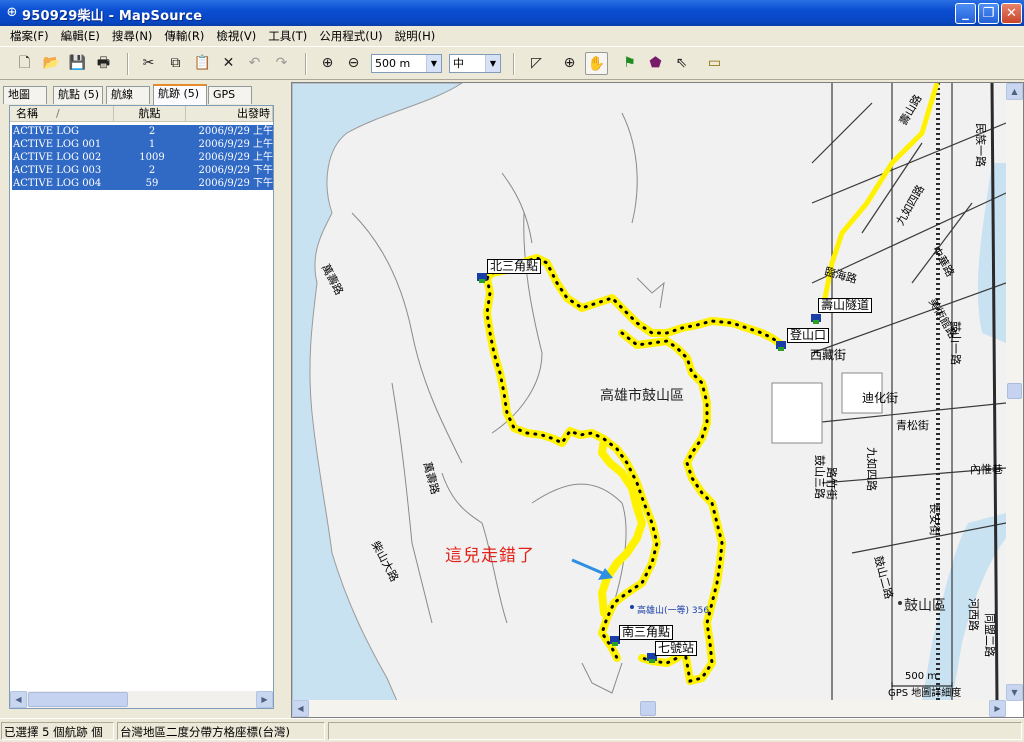 This screenshot has height=742, width=1024. What do you see at coordinates (24, 63) in the screenshot?
I see `new-file-icon: 🗋` at bounding box center [24, 63].